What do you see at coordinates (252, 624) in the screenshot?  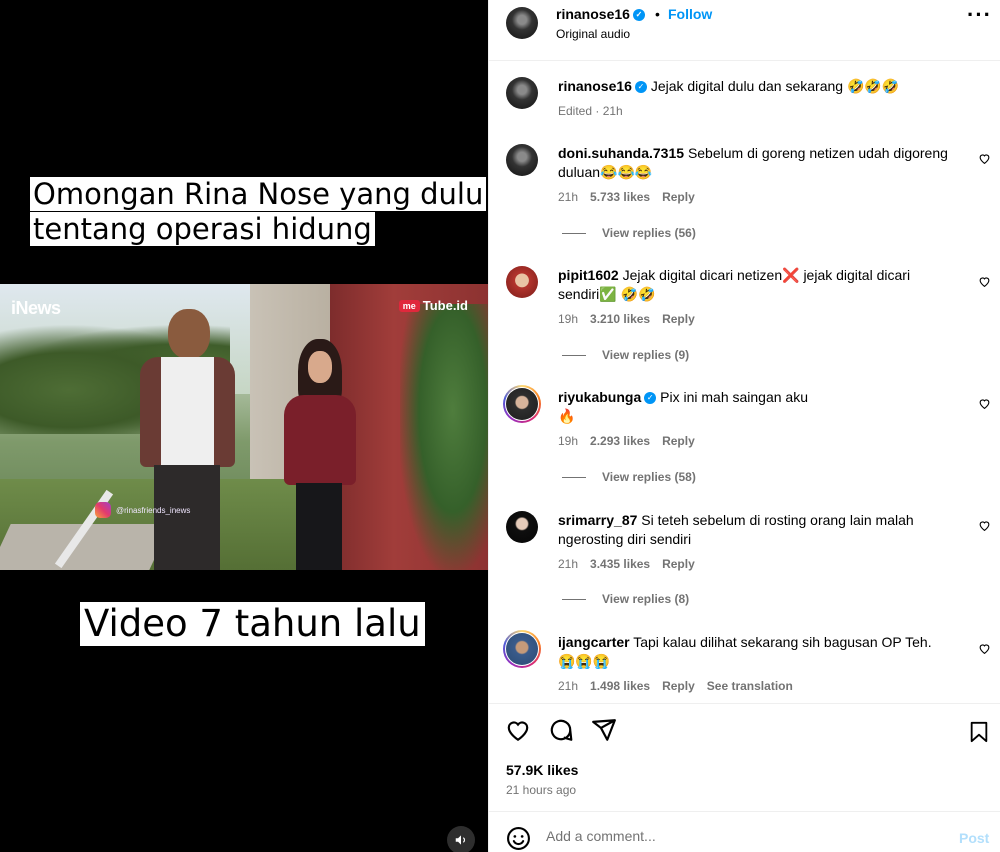 I see `video-caption-bottom: Video 7 tahun lalu` at bounding box center [252, 624].